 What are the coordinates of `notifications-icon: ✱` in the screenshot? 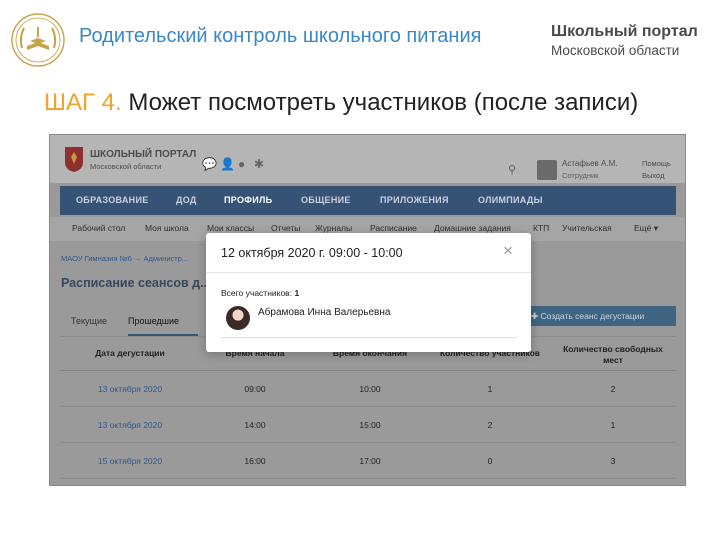 It's located at (259, 164).